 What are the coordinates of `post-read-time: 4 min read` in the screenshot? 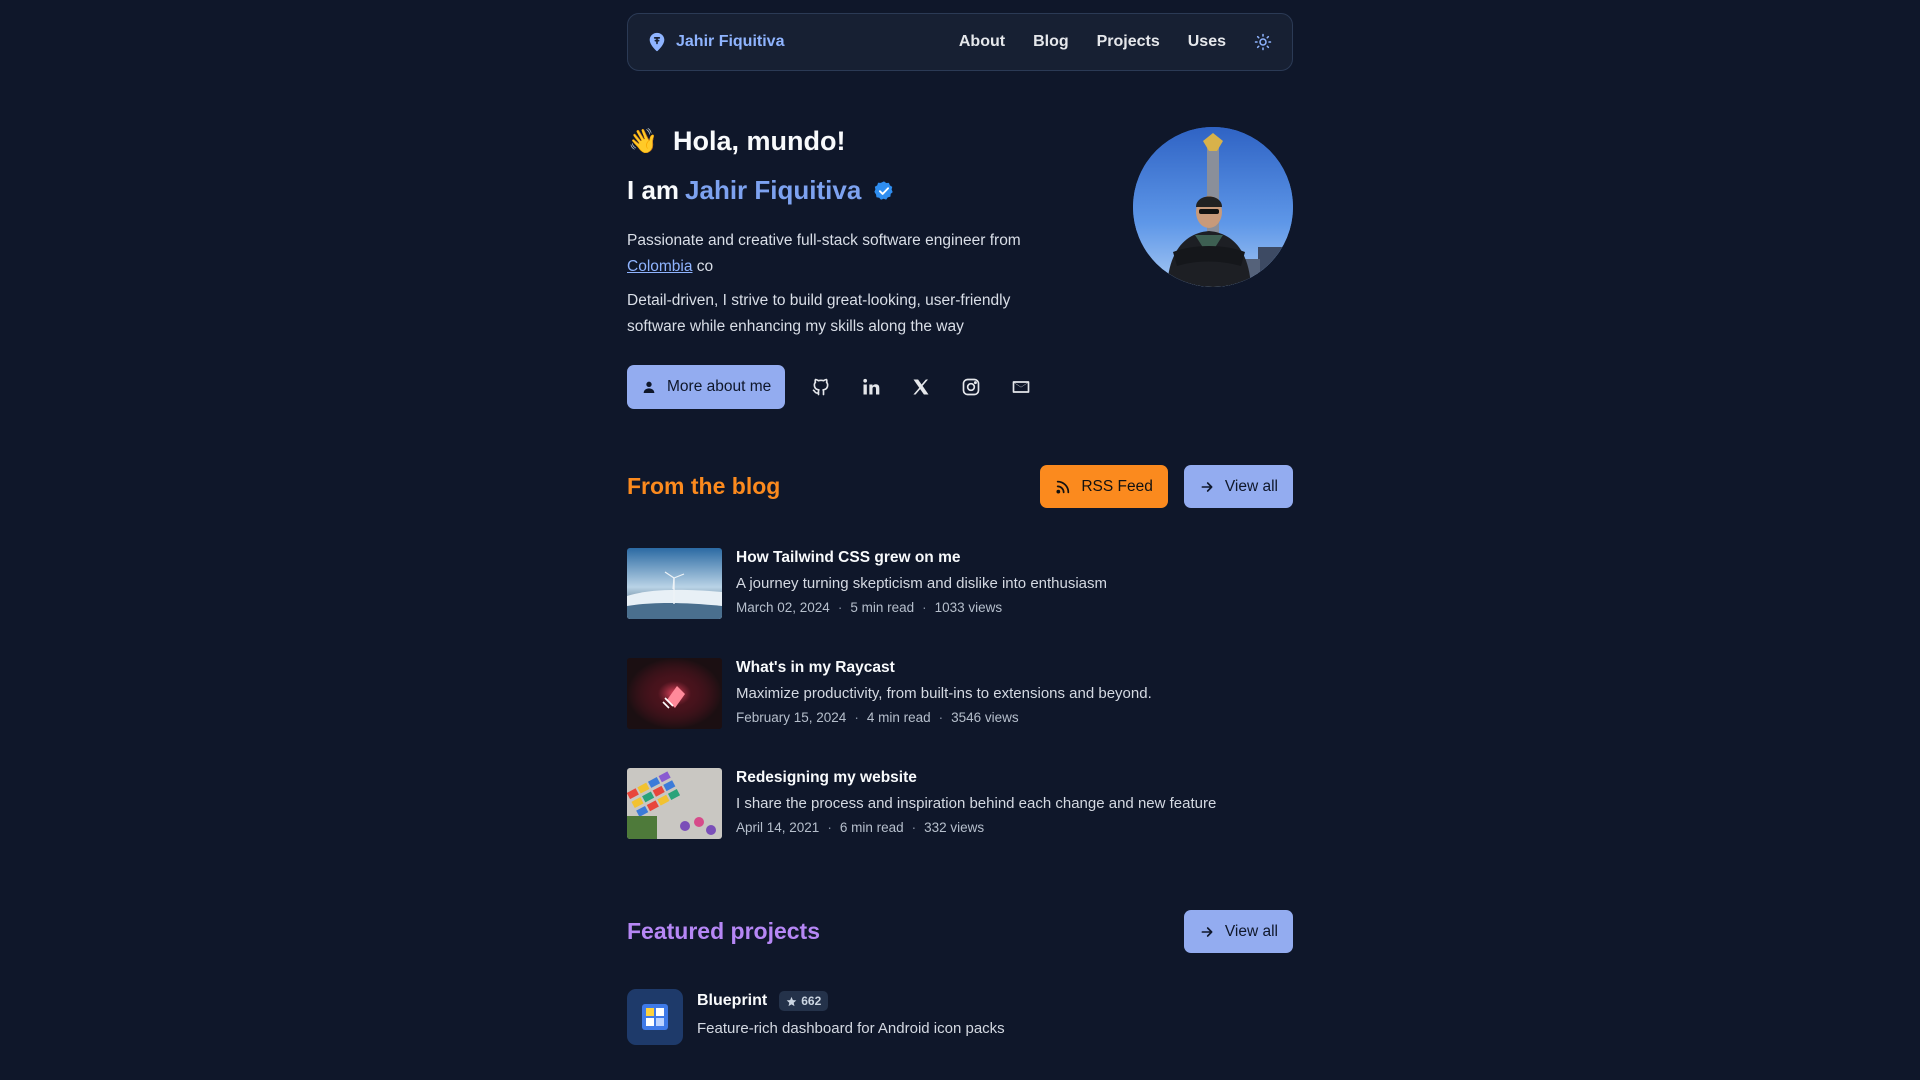 It's located at (898, 717).